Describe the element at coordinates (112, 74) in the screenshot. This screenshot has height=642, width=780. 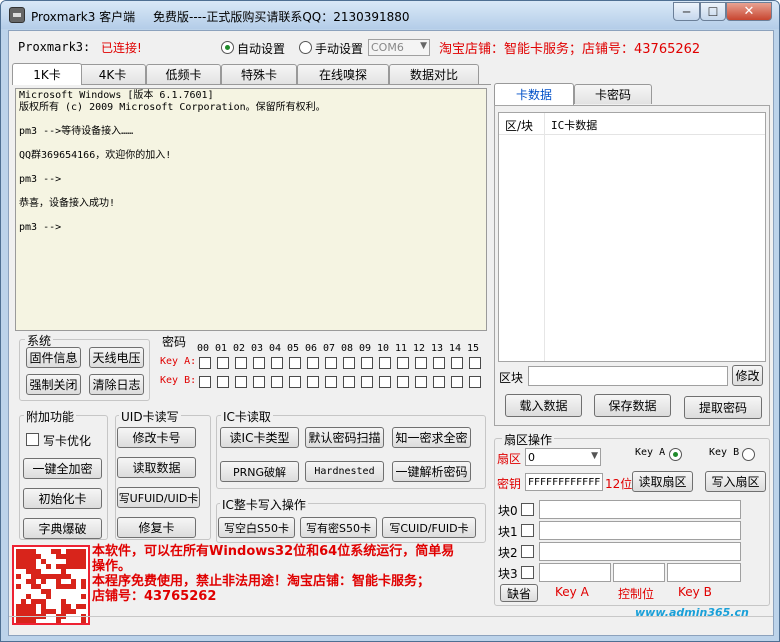
I see `tab-4k: 4K卡` at that location.